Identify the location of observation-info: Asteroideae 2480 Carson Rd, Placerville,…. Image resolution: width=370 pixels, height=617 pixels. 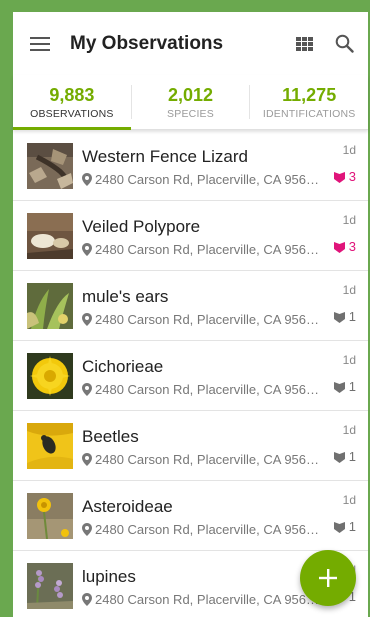
(225, 516).